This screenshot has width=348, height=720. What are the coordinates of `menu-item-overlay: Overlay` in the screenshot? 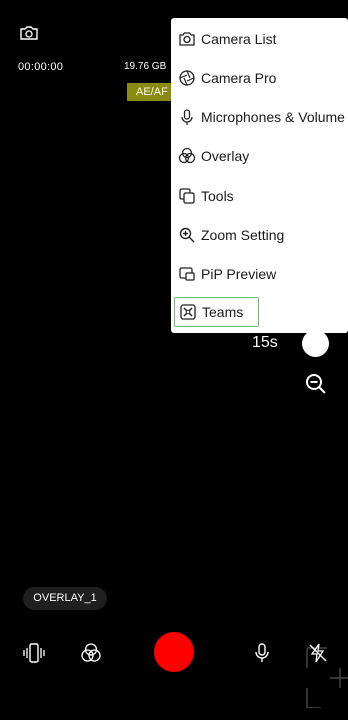 It's located at (259, 156).